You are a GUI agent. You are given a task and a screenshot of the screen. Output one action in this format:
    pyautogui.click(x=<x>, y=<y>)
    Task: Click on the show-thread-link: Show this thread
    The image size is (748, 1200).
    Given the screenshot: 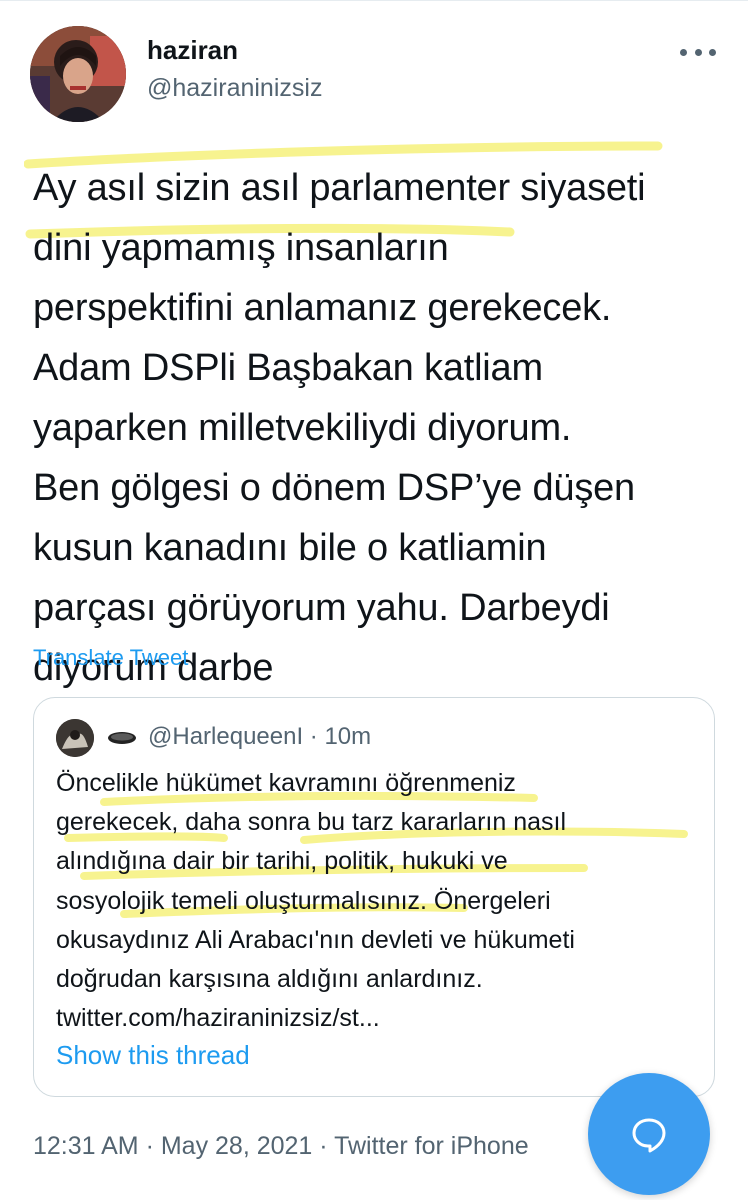 What is the action you would take?
    pyautogui.click(x=153, y=1055)
    